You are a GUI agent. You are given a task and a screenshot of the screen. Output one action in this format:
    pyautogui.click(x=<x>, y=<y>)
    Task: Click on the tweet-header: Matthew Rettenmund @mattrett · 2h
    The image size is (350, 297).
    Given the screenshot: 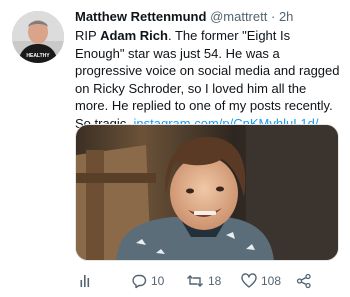 What is the action you would take?
    pyautogui.click(x=208, y=16)
    